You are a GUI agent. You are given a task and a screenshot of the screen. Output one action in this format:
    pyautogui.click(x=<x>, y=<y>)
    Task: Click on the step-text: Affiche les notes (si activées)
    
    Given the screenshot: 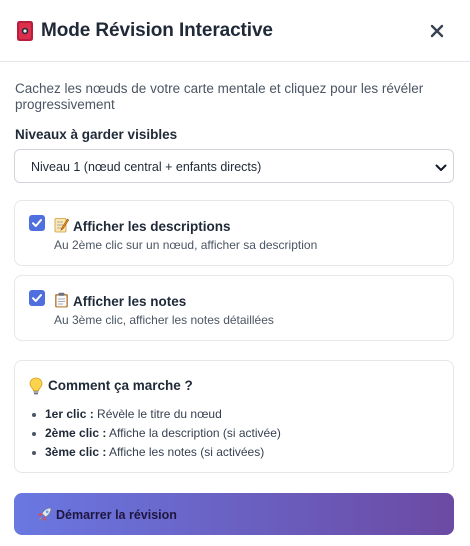 What is the action you would take?
    pyautogui.click(x=187, y=452)
    